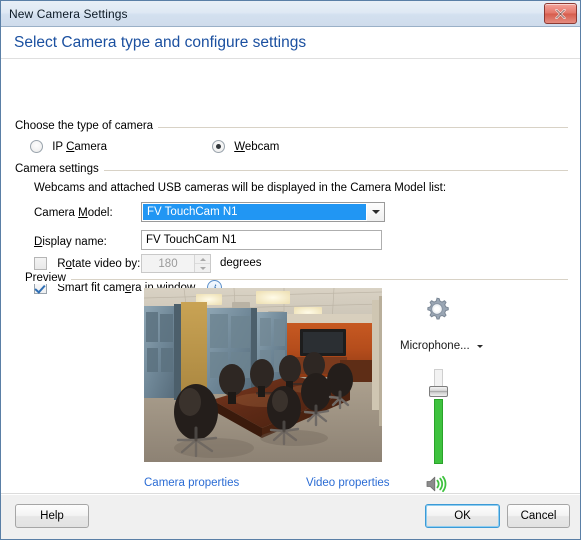 Image resolution: width=581 pixels, height=540 pixels. I want to click on rotate-degrees-value: 180, so click(168, 263).